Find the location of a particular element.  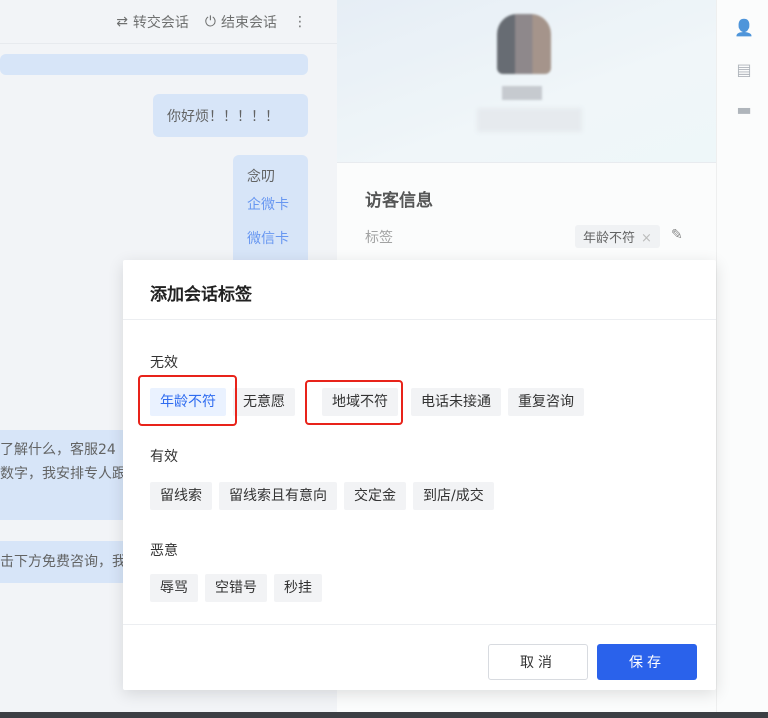

group-label: 无效 is located at coordinates (164, 363).